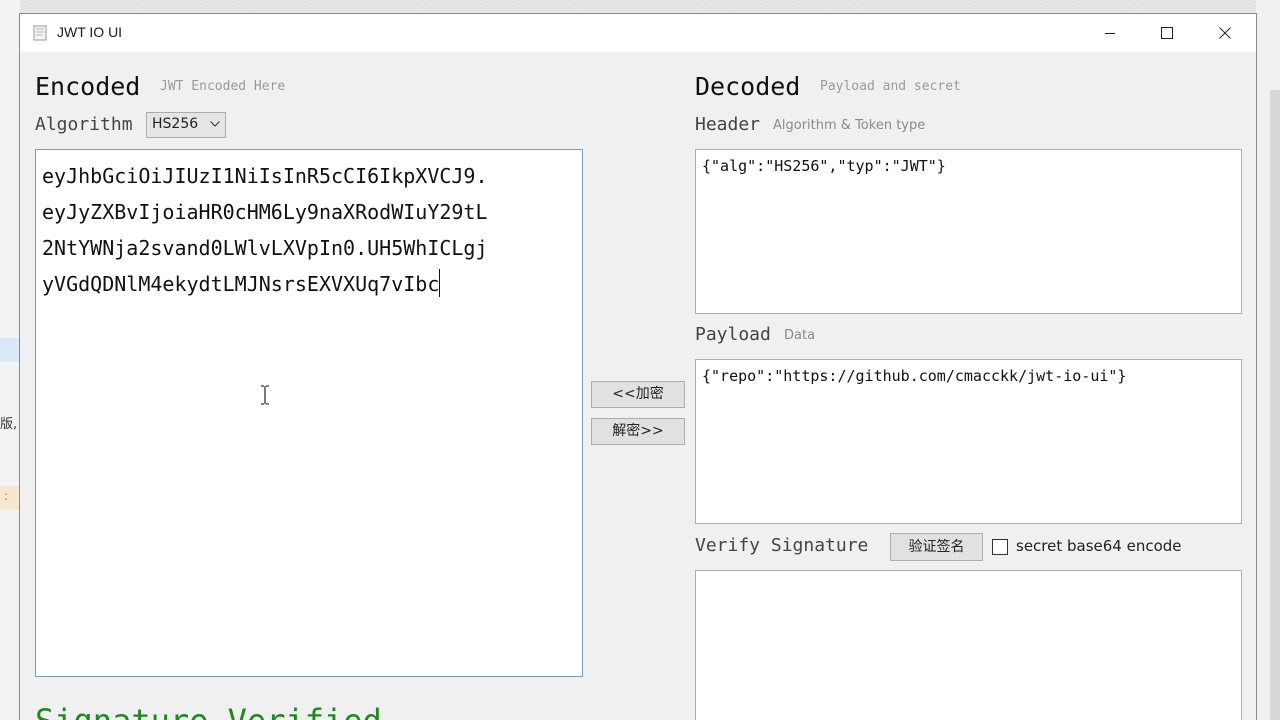 This screenshot has height=720, width=1280. I want to click on algorithm-value: HS256, so click(175, 124).